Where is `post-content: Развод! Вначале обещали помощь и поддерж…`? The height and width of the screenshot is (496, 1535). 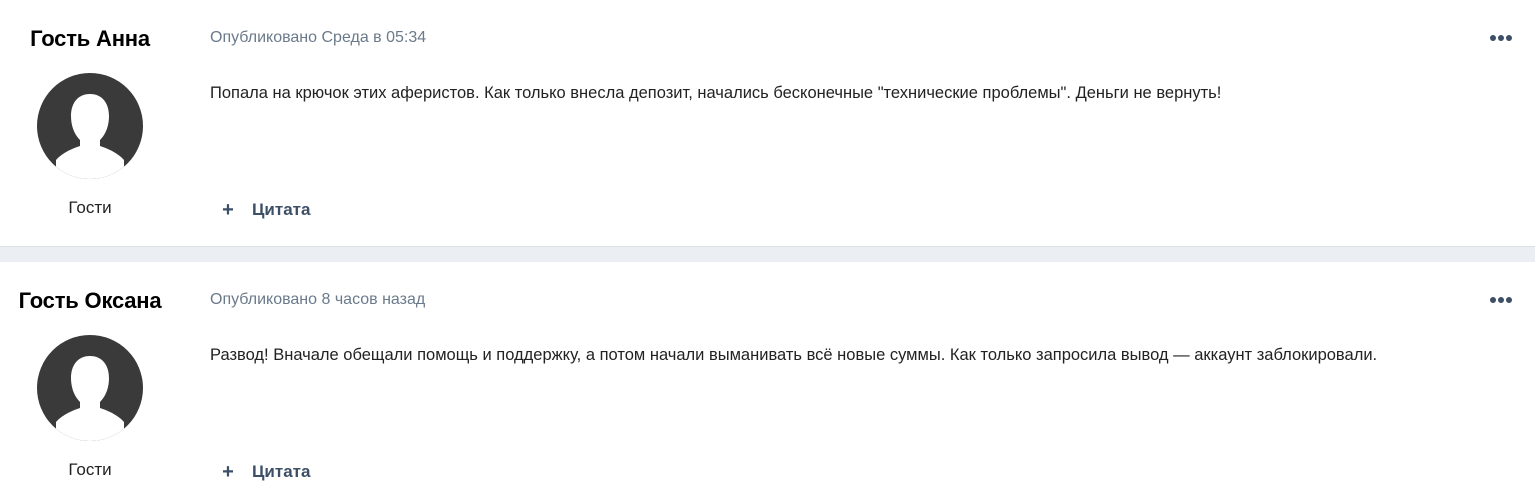
post-content: Развод! Вначале обещали помощь и поддерж… is located at coordinates (794, 355).